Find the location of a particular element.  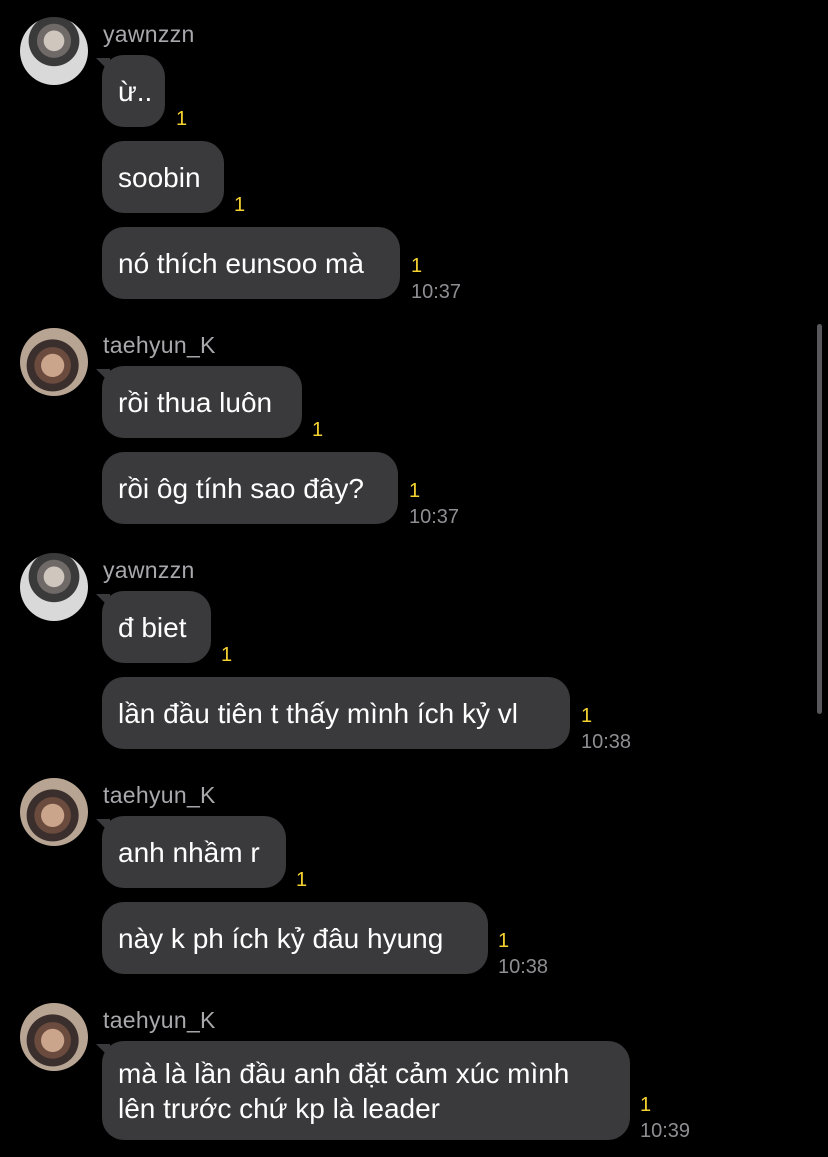

message-text: rồi ôg tính sao đây? is located at coordinates (241, 488).